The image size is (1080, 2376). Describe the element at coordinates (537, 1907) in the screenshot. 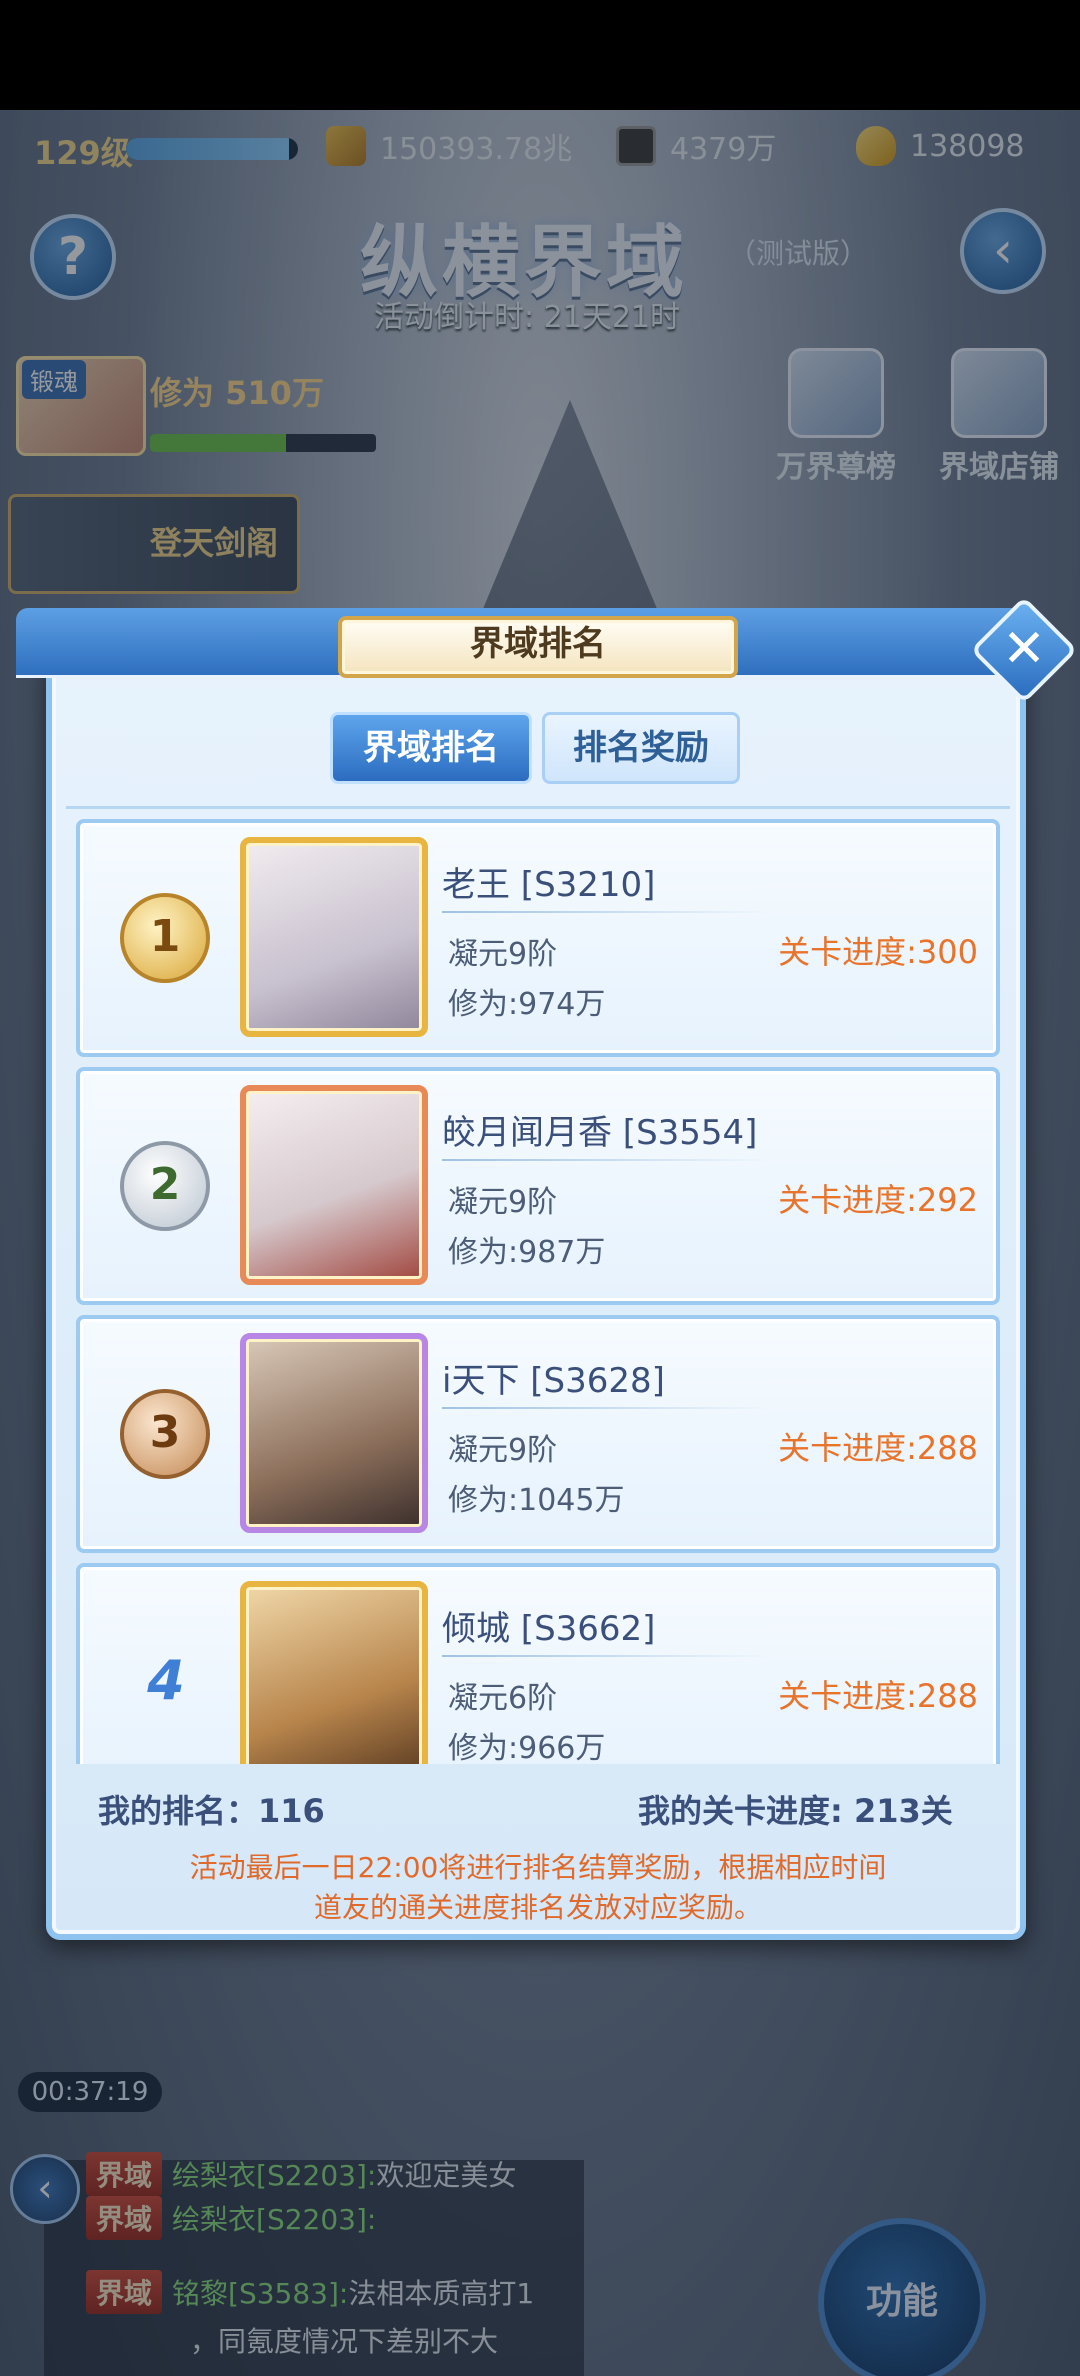

I see `notice-line: 道友的通关进度排名发放对应奖励。` at that location.